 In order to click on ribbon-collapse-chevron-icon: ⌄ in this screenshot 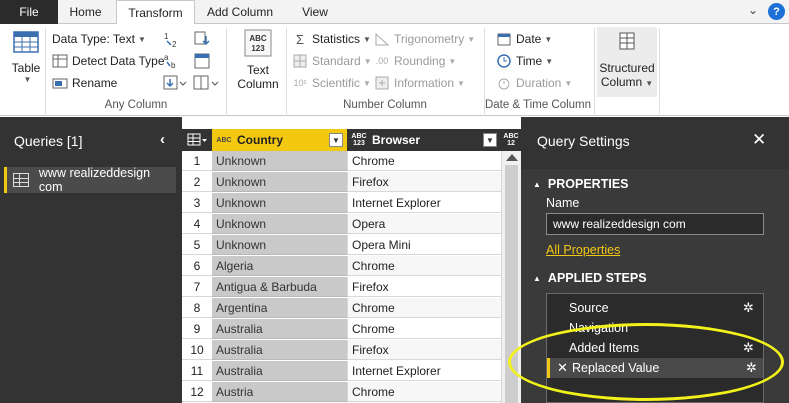, I will do `click(753, 10)`.